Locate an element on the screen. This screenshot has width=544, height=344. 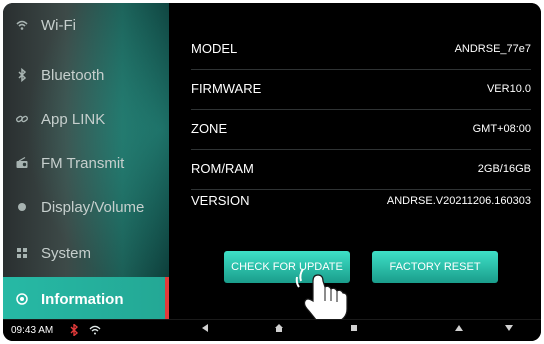
system-bar: 09:43 AM is located at coordinates (272, 330).